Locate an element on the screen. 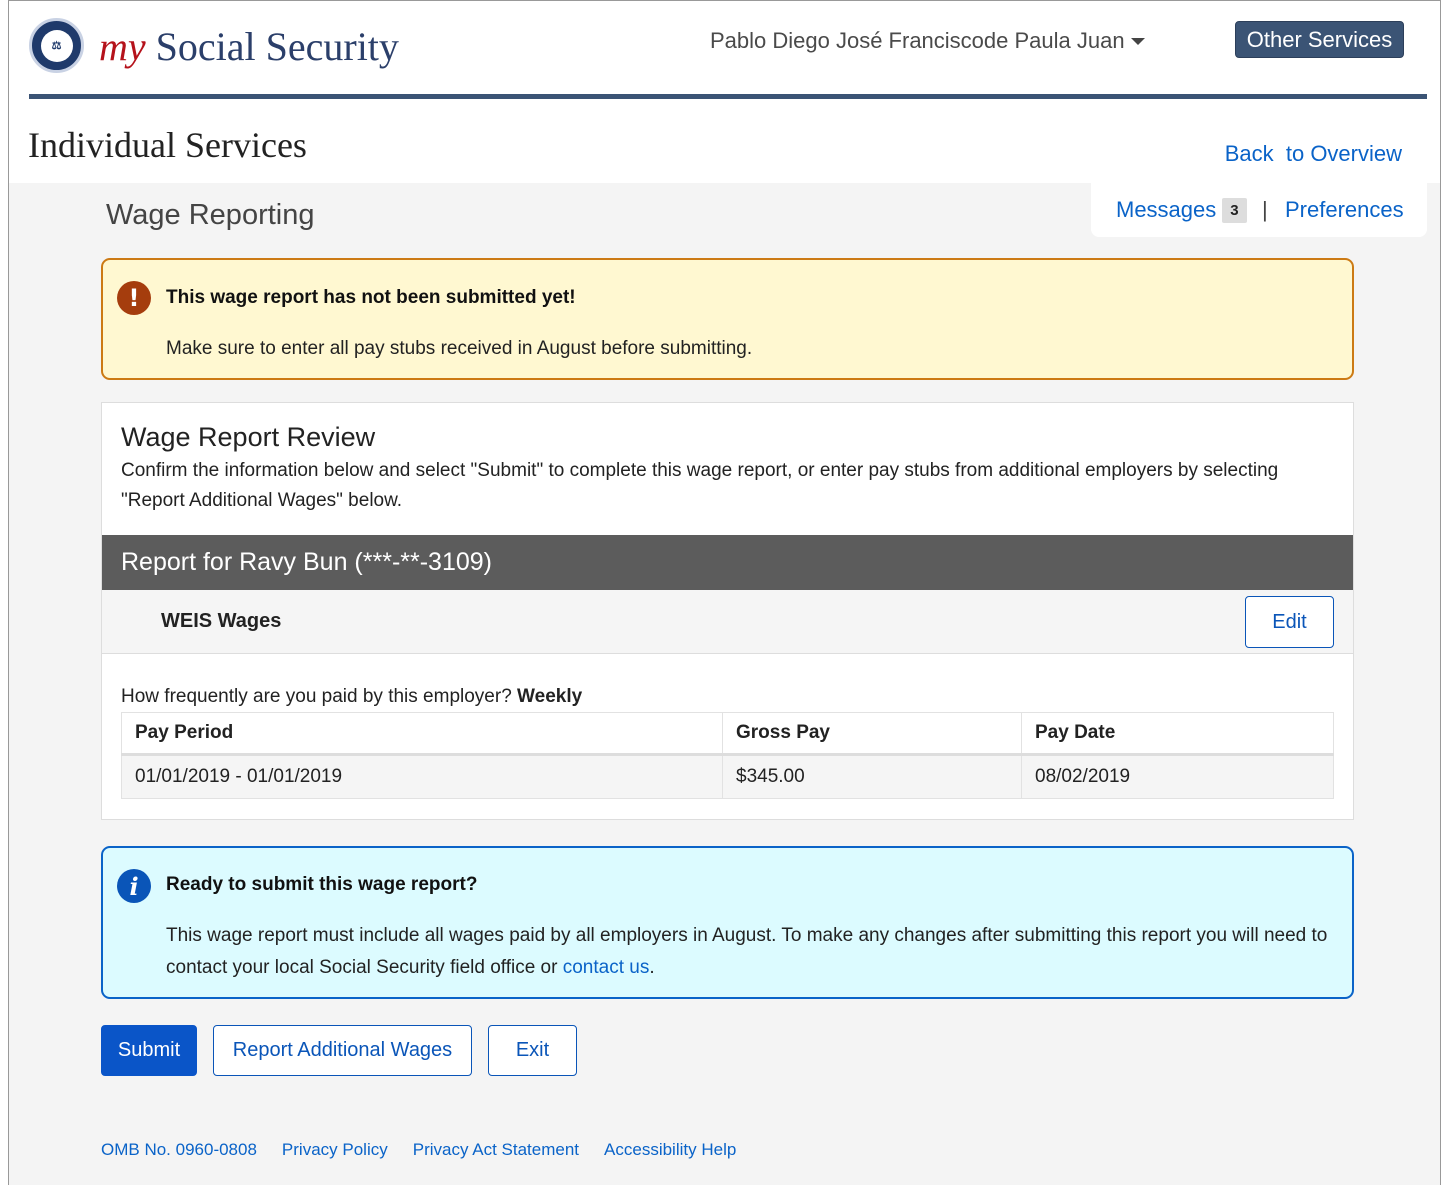  card-title: Wage Report Review is located at coordinates (248, 437).